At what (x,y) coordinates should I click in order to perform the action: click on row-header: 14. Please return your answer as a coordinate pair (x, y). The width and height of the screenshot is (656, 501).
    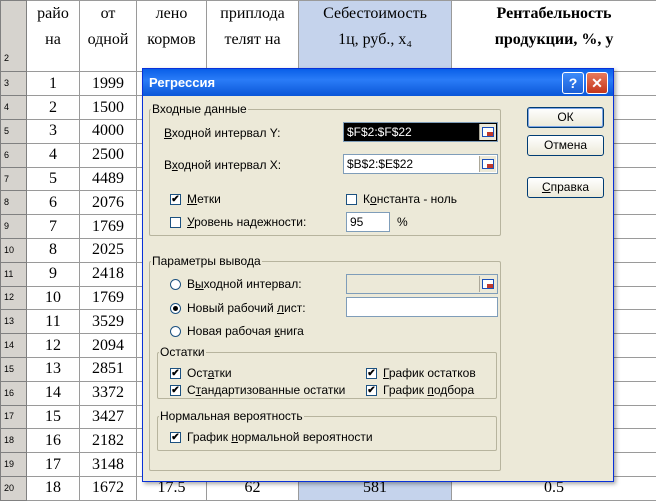
    Looking at the image, I should click on (13, 345).